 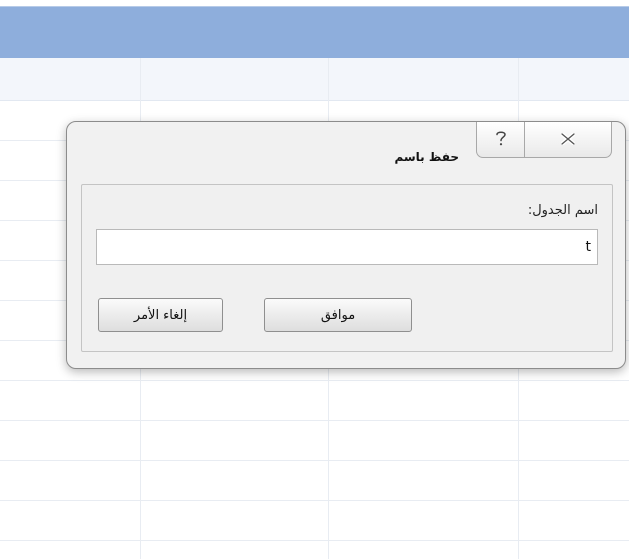 I want to click on cancel-button: إلغاء الأمر, so click(x=160, y=315).